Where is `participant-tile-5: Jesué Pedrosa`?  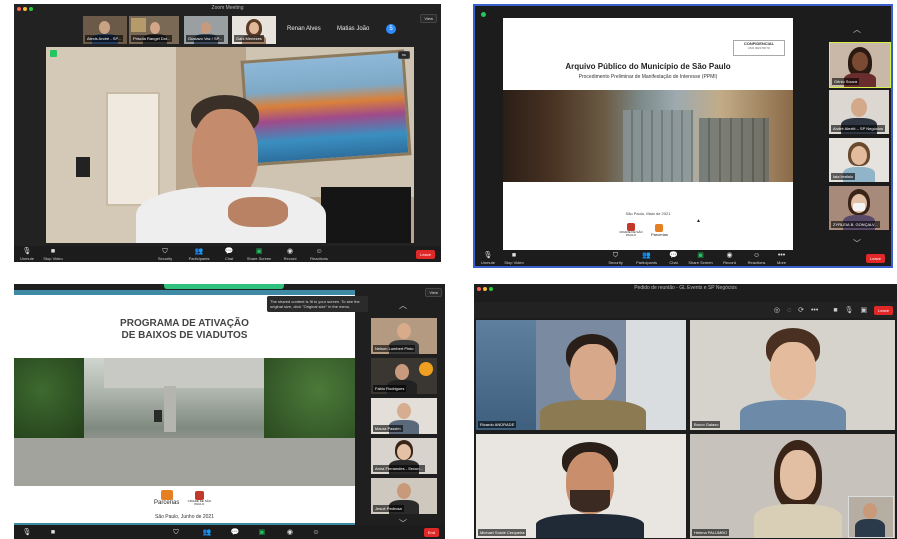 participant-tile-5: Jesué Pedrosa is located at coordinates (404, 496).